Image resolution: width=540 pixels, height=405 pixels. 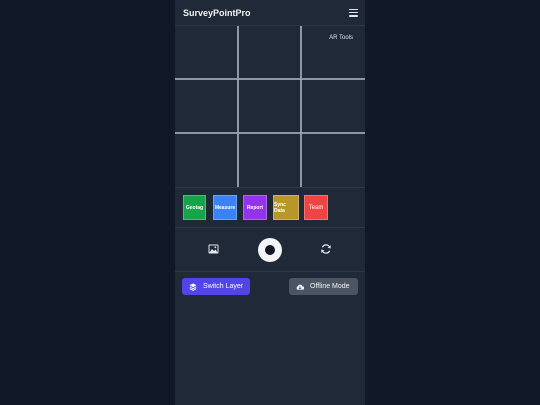 What do you see at coordinates (194, 207) in the screenshot?
I see `geotag-button: Geotag` at bounding box center [194, 207].